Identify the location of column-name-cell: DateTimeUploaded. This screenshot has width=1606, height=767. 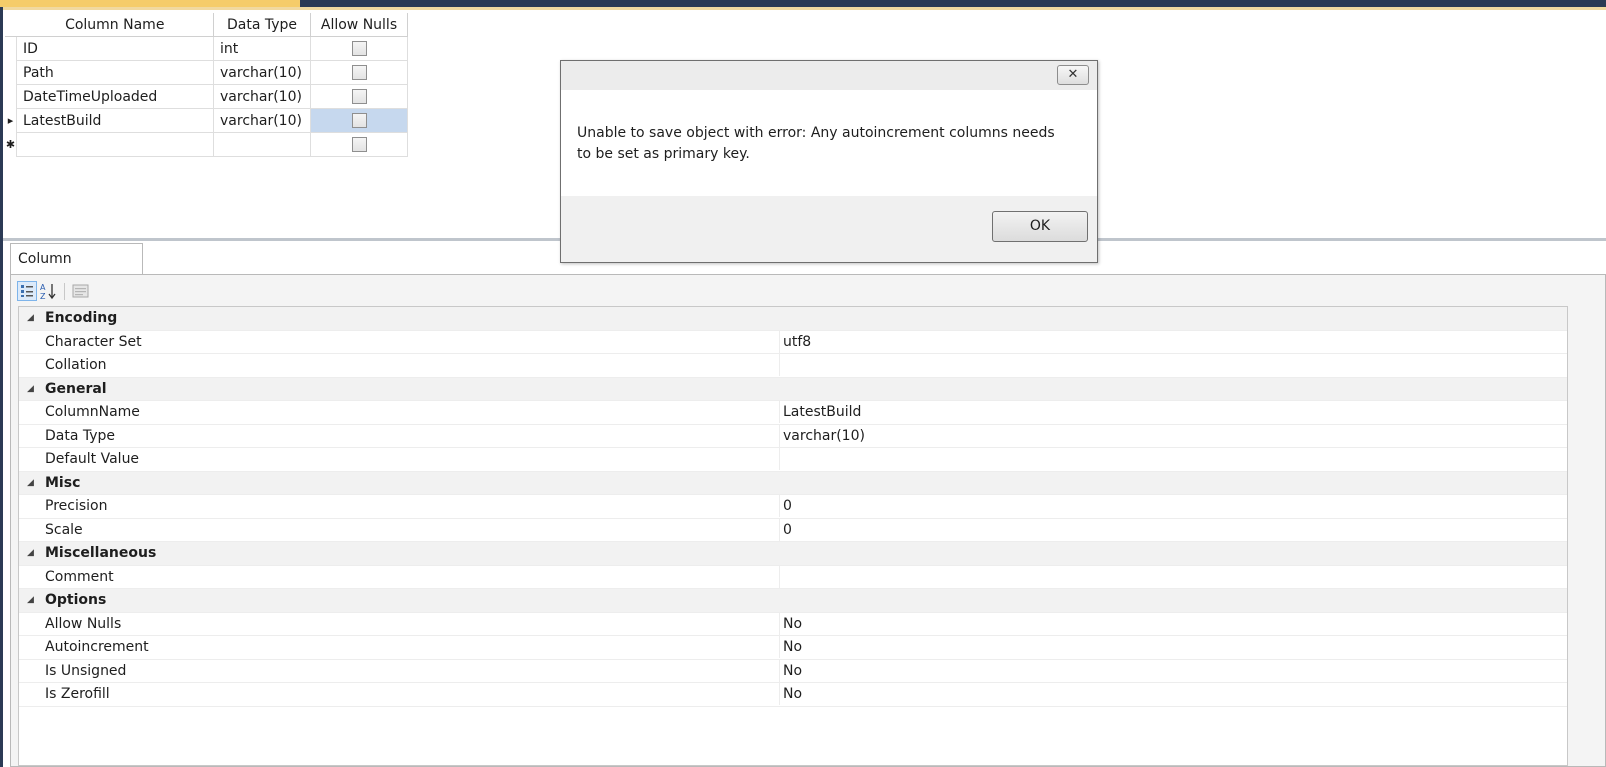
(115, 96).